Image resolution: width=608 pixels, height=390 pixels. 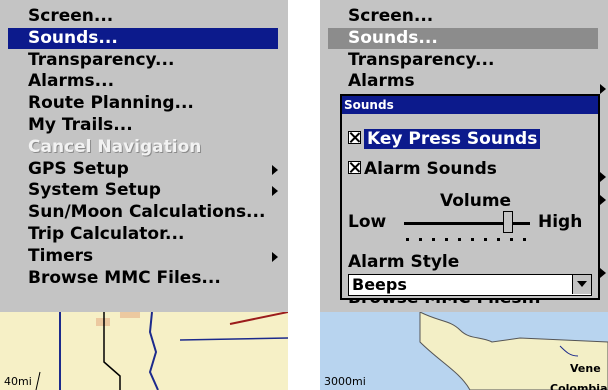 I want to click on menu-item: System Setup, so click(x=143, y=190).